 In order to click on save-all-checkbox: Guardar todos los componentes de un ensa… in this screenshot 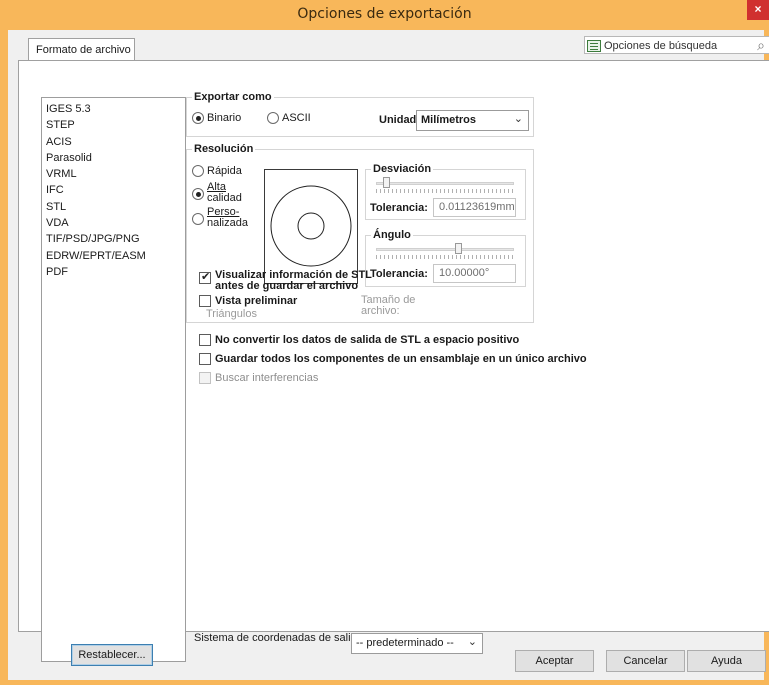, I will do `click(393, 359)`.